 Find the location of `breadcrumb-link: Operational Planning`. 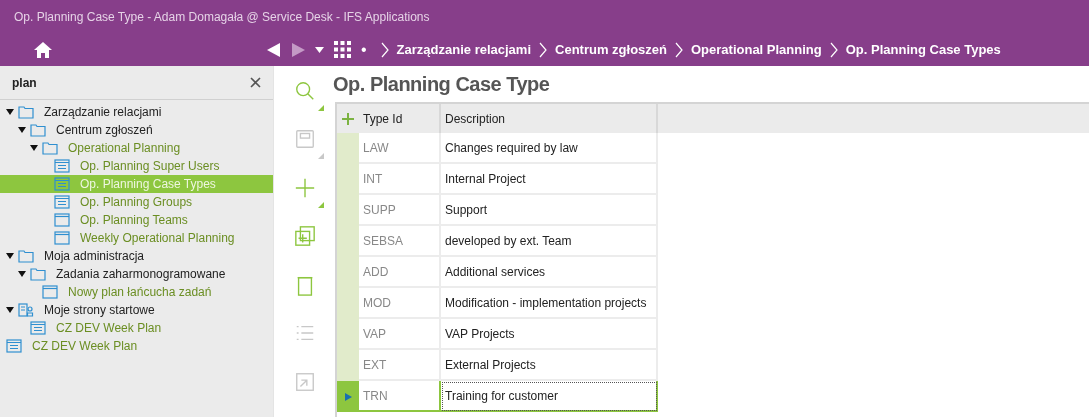

breadcrumb-link: Operational Planning is located at coordinates (756, 49).